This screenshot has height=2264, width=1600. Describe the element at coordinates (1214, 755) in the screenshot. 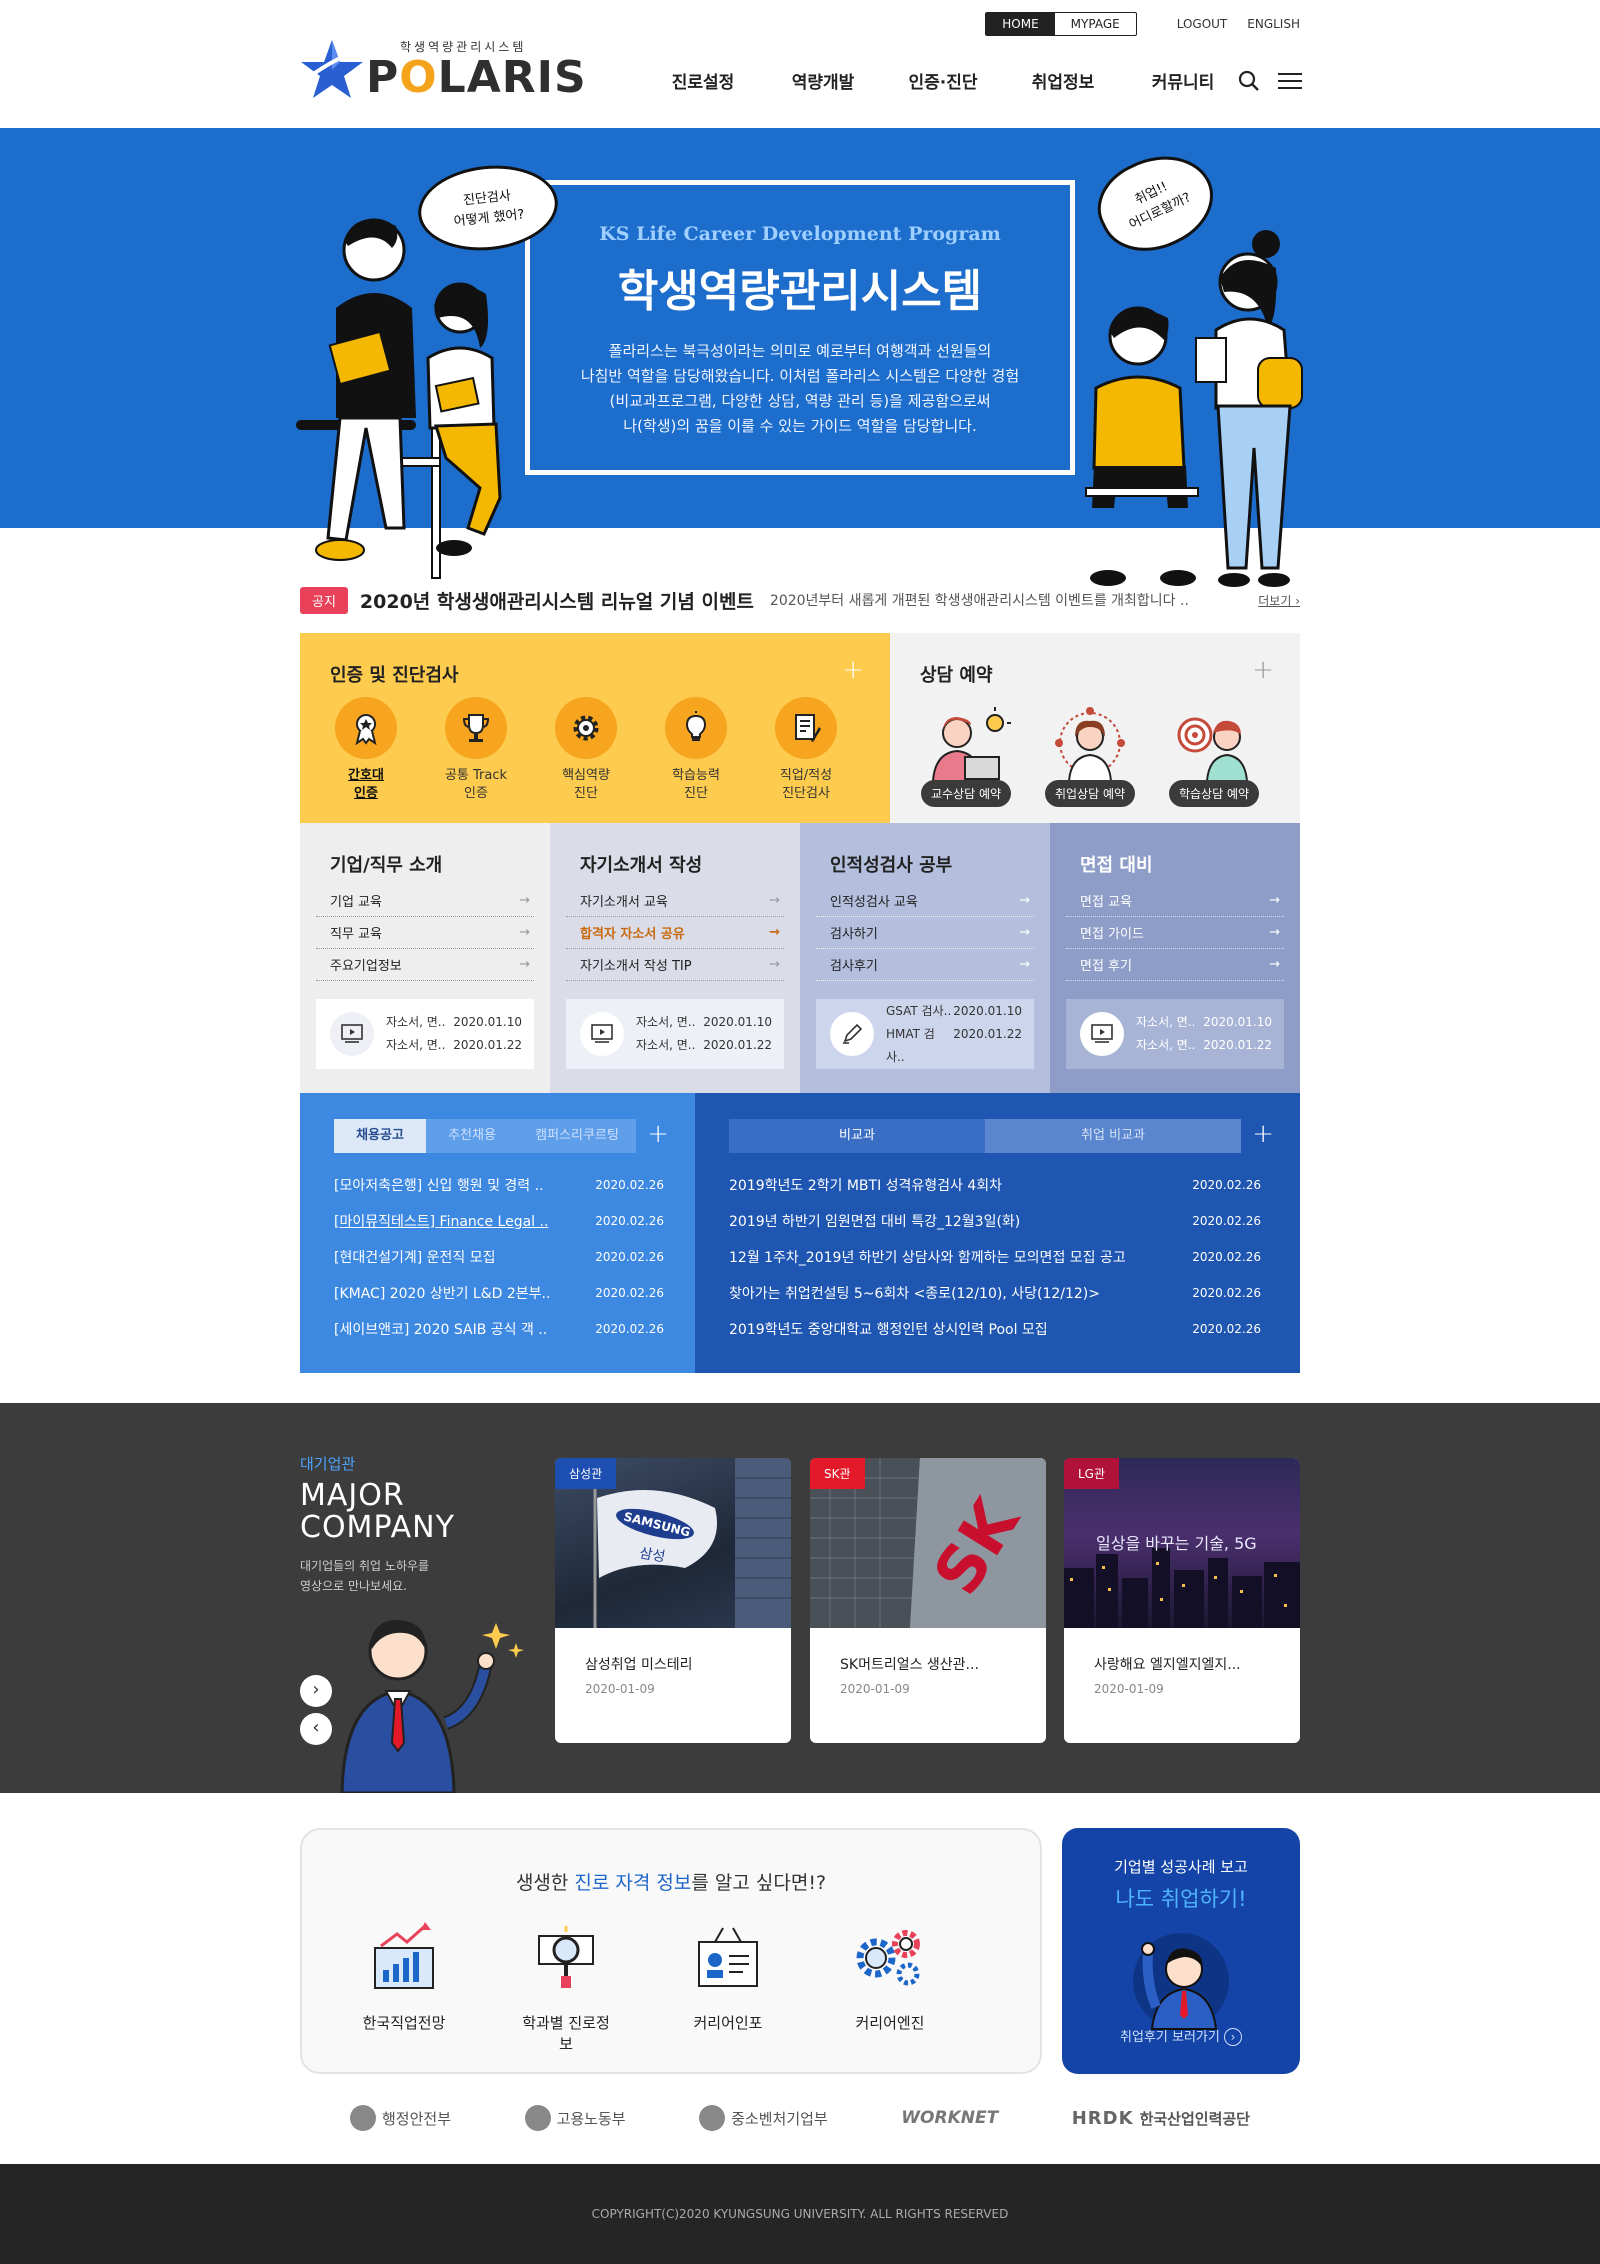

I see `counsel-item-study: 학습상담 예약` at that location.